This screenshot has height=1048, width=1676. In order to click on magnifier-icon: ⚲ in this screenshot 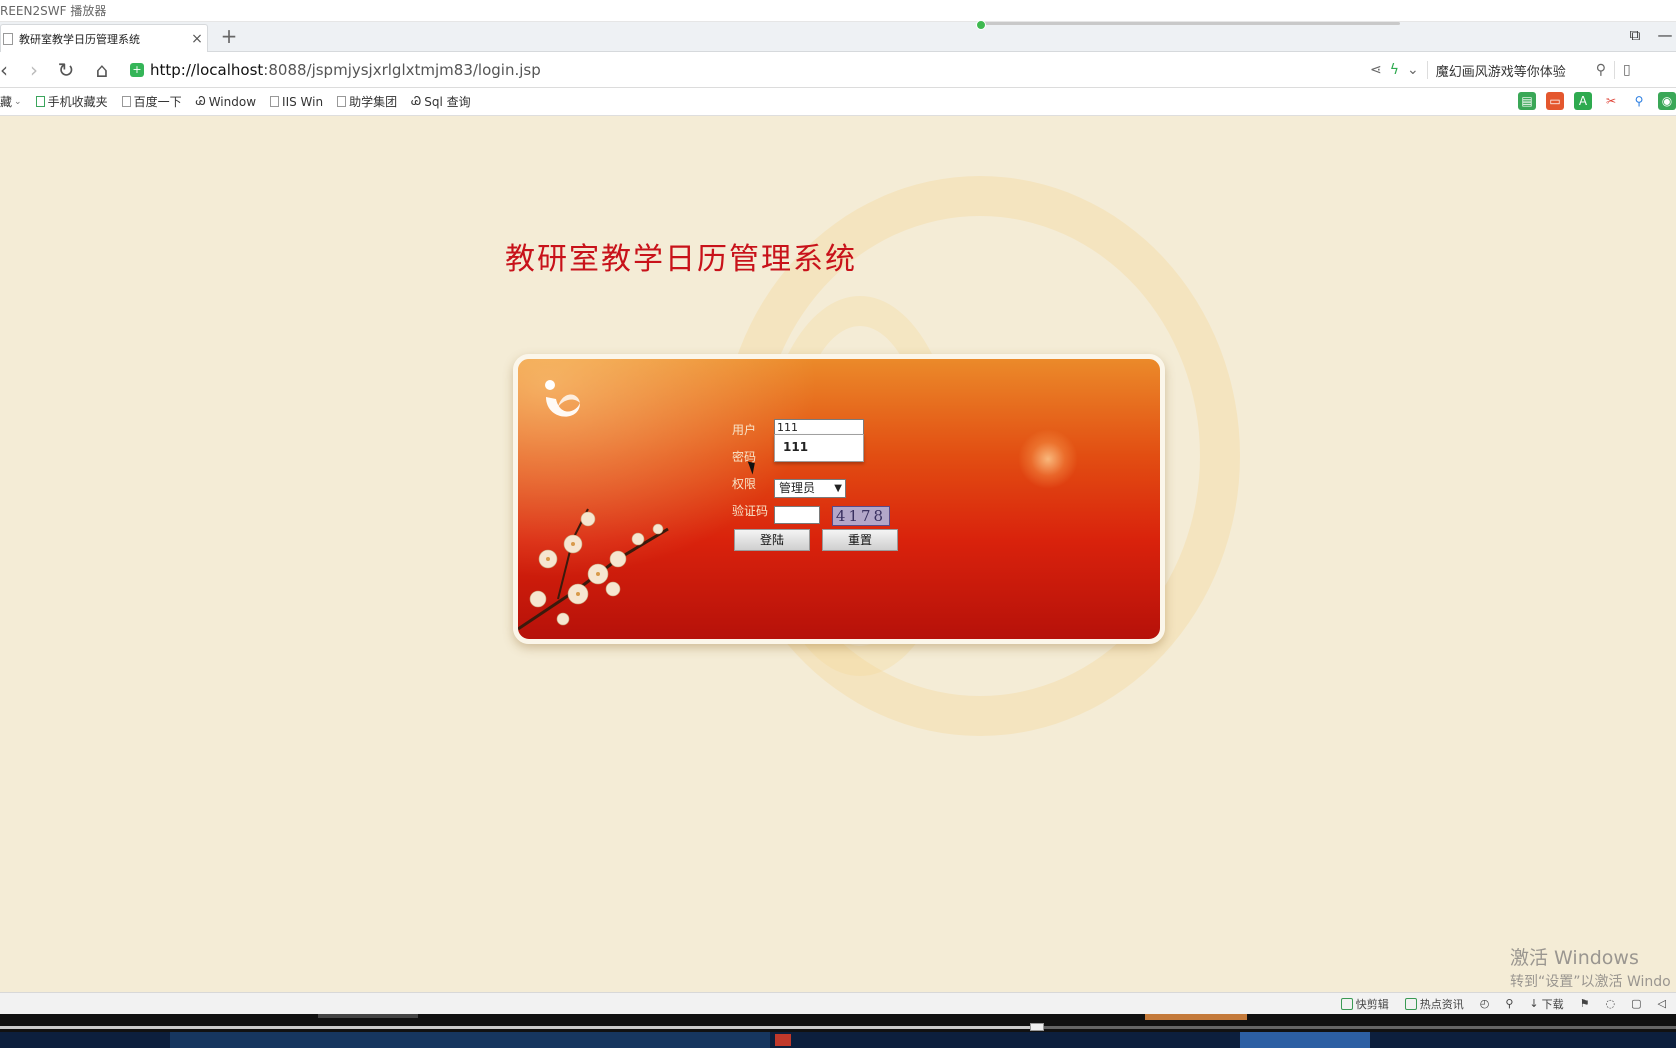, I will do `click(1639, 101)`.